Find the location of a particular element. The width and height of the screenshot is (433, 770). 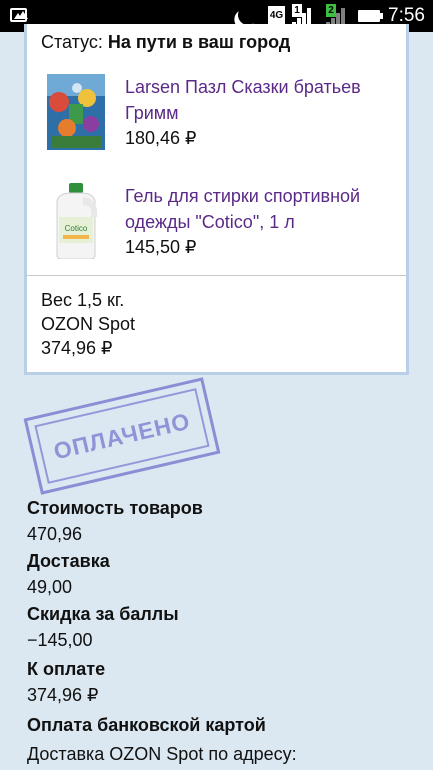

delivery-method: OZON Spot is located at coordinates (88, 324).